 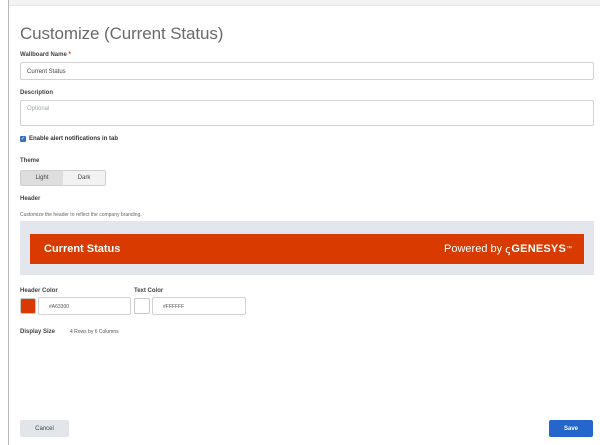 I want to click on header-preview-bar: Current Status Powered by ꞔ GENESYS ™, so click(x=307, y=249).